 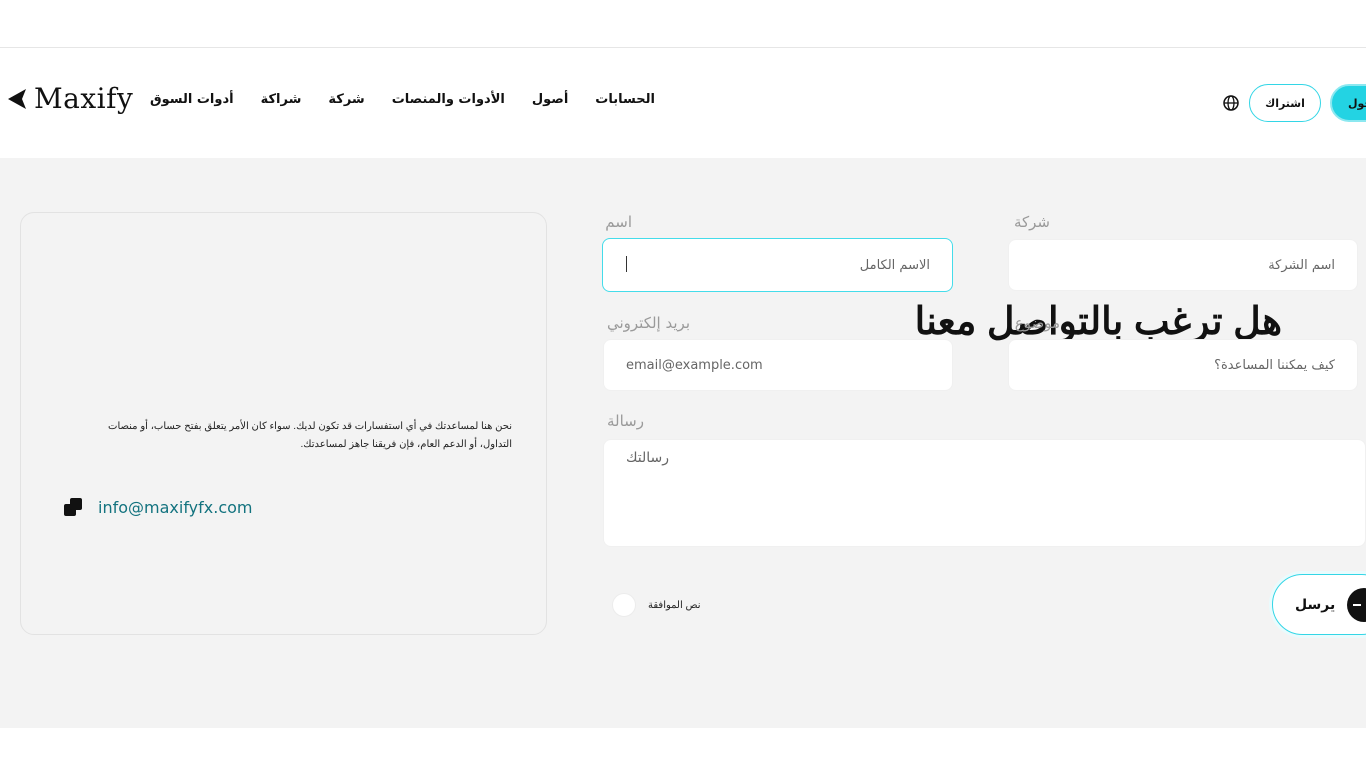 I want to click on email-label: بريد إلكتروني, so click(x=648, y=323).